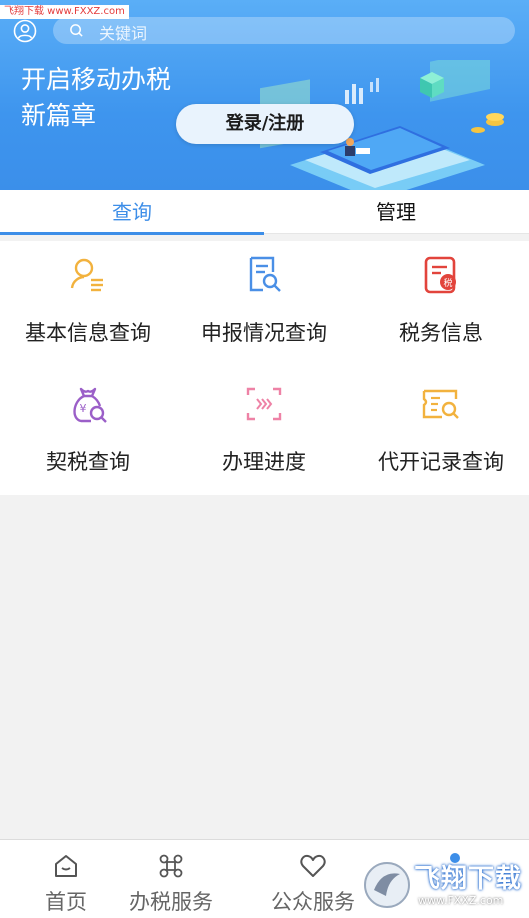 Image resolution: width=529 pixels, height=918 pixels. I want to click on grid-item-label: 办理进度, so click(264, 462).